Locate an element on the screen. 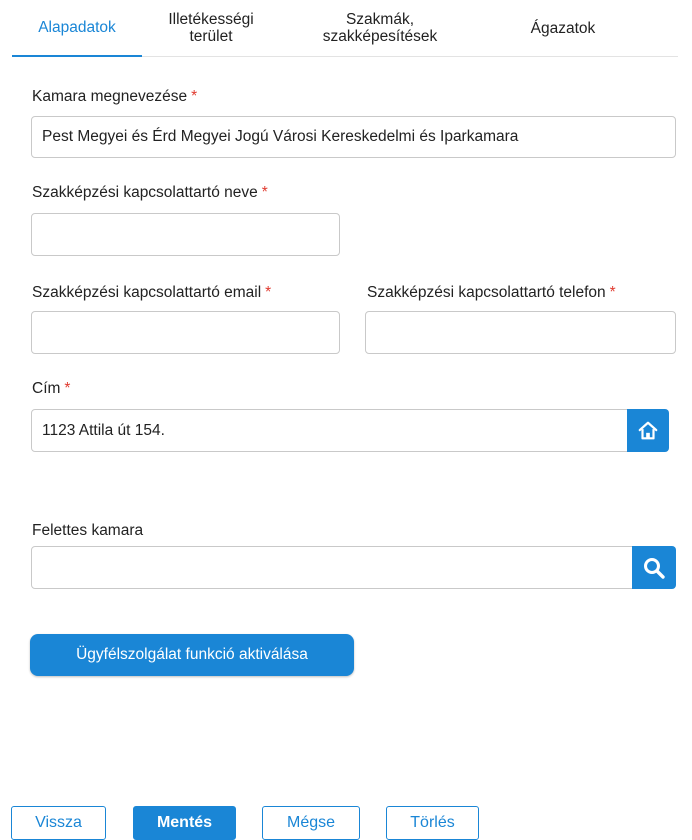  tab-label-line1: Szakmák, is located at coordinates (380, 19).